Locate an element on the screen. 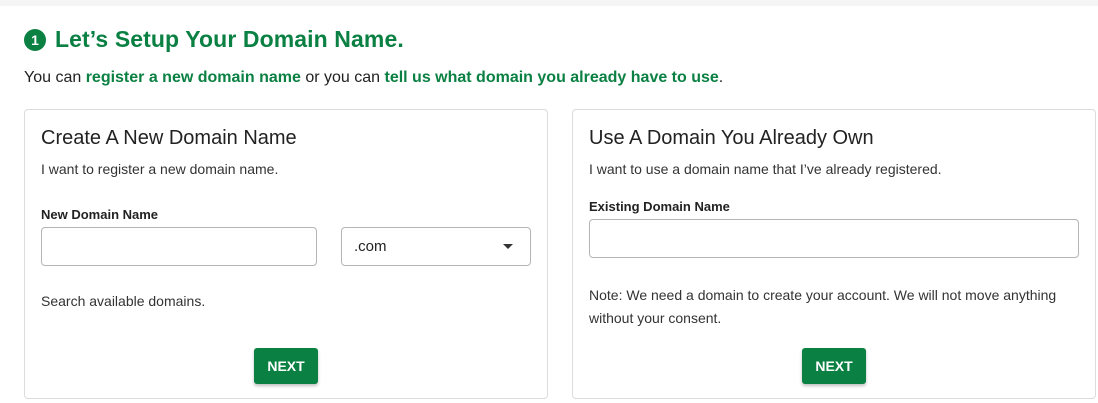 Image resolution: width=1098 pixels, height=403 pixels. register-new-domain-link: register a new domain name is located at coordinates (193, 77).